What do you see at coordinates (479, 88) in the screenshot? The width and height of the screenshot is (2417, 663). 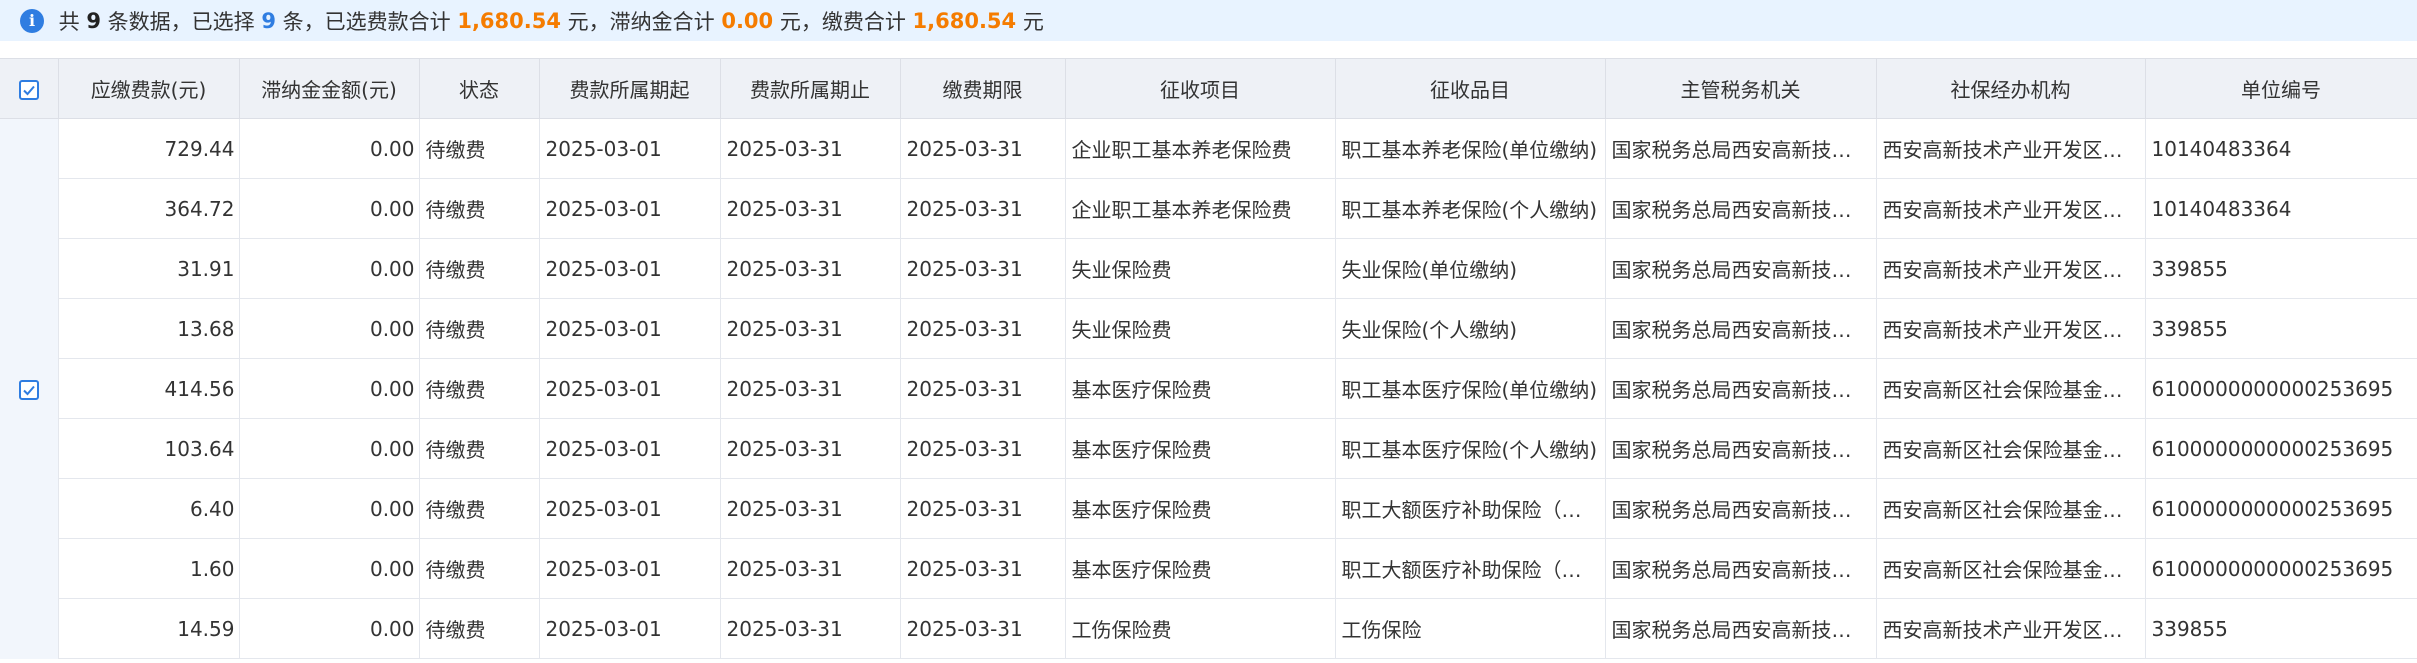 I see `col-header-status: 状态` at bounding box center [479, 88].